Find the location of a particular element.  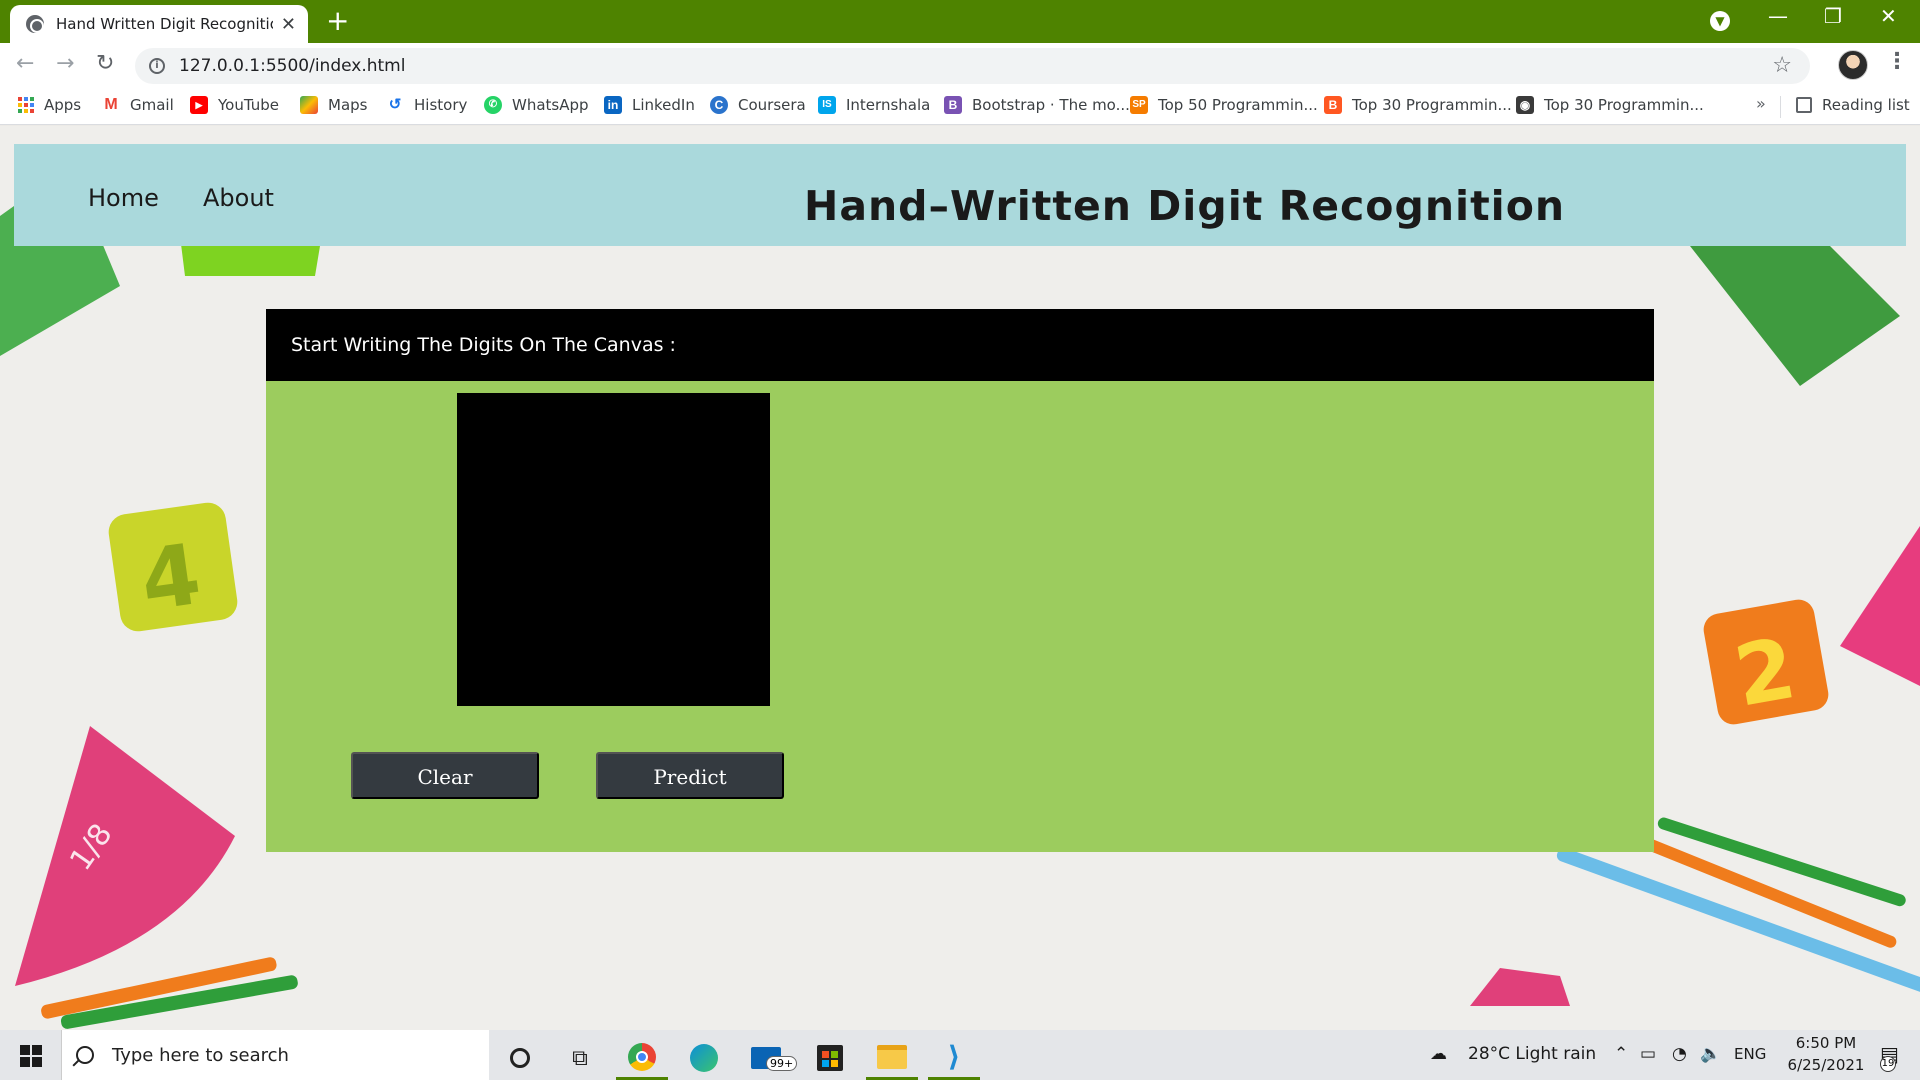

back-icon: ← is located at coordinates (25, 63).